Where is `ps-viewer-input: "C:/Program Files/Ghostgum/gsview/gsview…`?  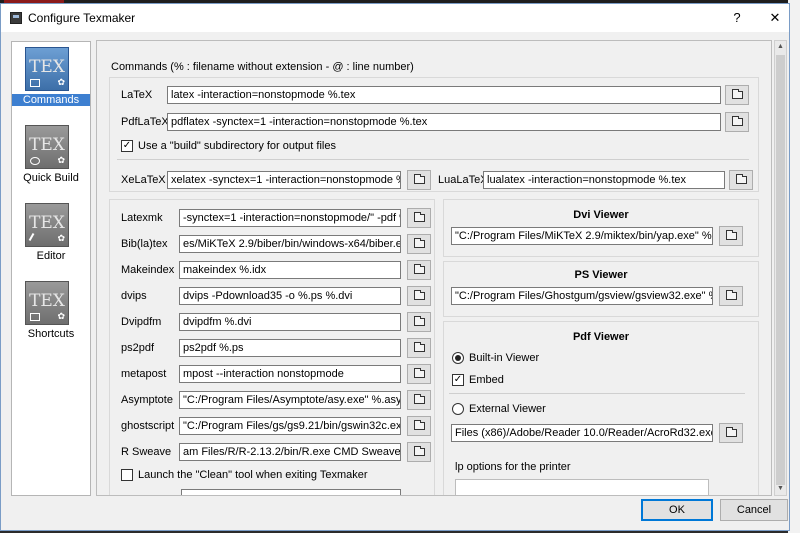 ps-viewer-input: "C:/Program Files/Ghostgum/gsview/gsview… is located at coordinates (582, 296).